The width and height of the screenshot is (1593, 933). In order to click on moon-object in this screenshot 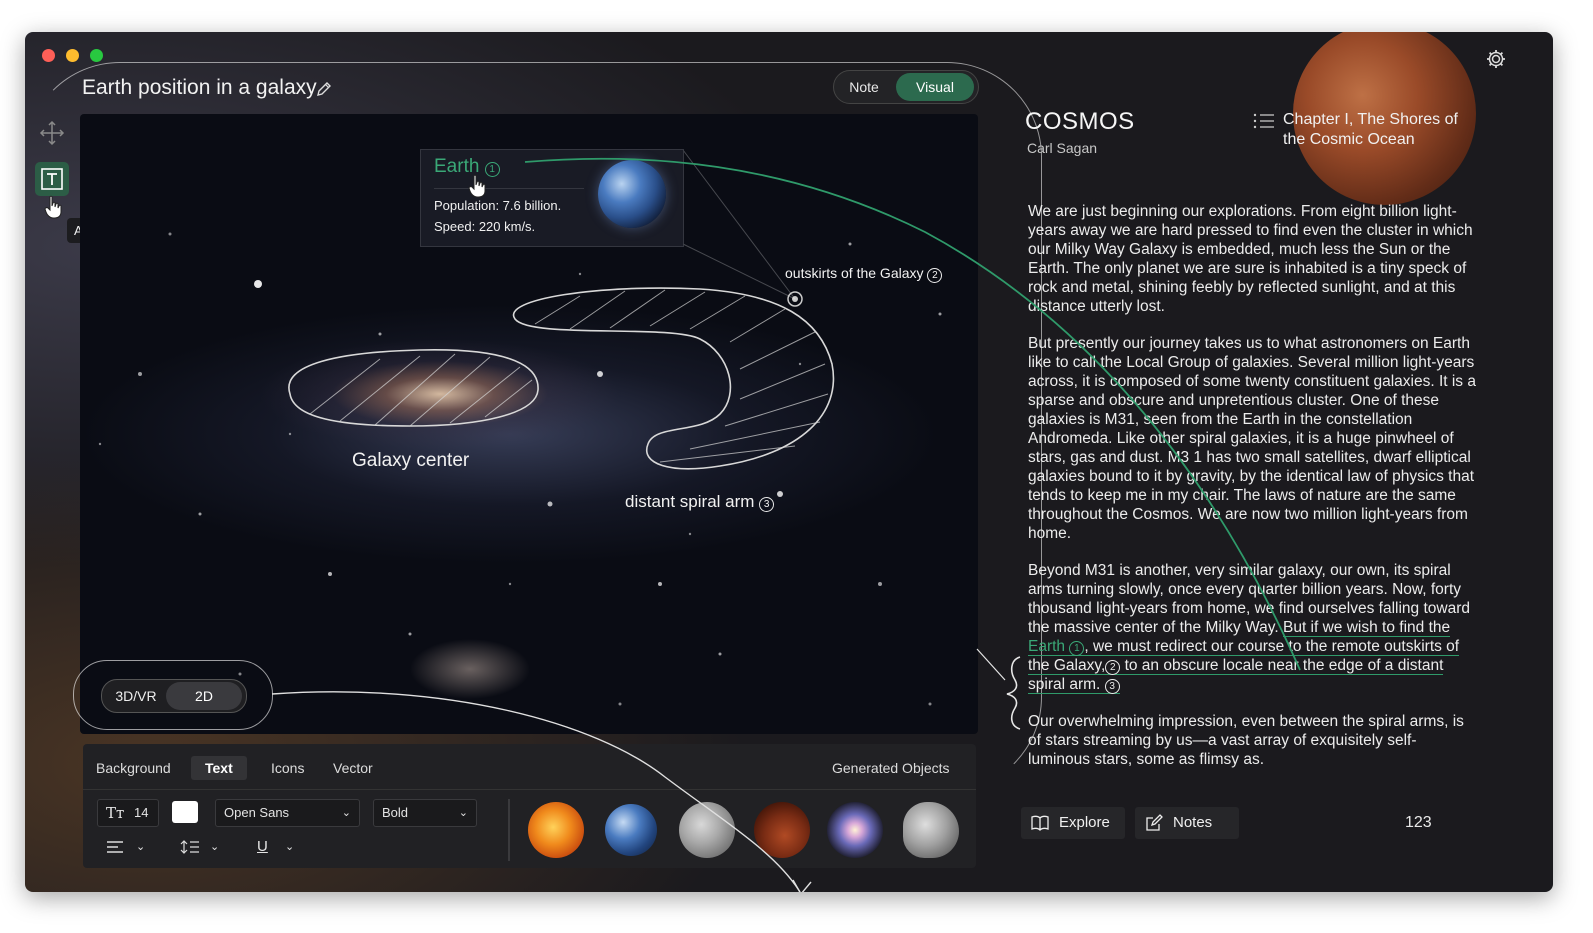, I will do `click(707, 830)`.